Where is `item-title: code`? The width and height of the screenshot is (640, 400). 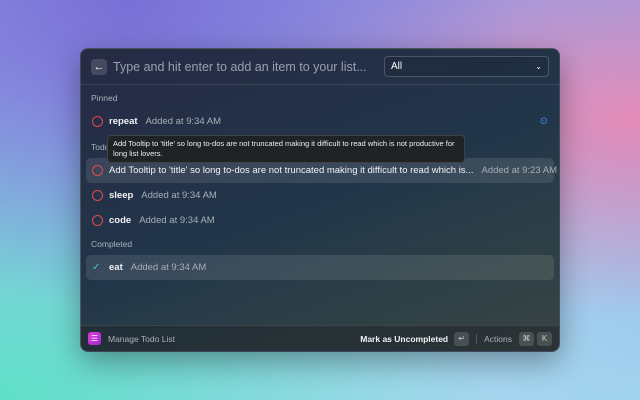
item-title: code is located at coordinates (120, 220).